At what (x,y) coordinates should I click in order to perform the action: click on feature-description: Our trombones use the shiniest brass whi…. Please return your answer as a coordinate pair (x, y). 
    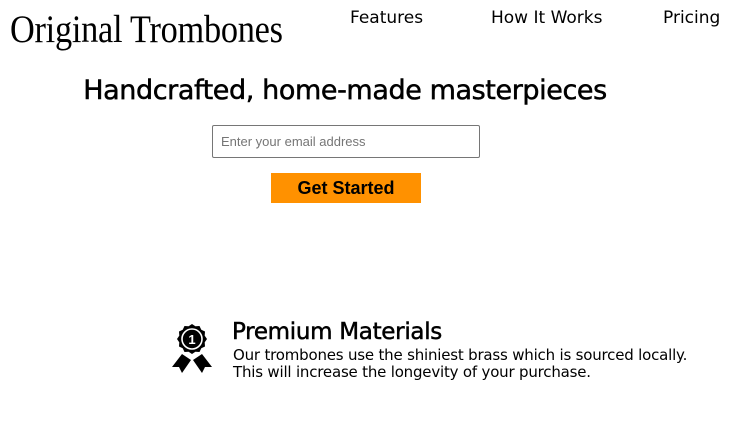
    Looking at the image, I should click on (460, 363).